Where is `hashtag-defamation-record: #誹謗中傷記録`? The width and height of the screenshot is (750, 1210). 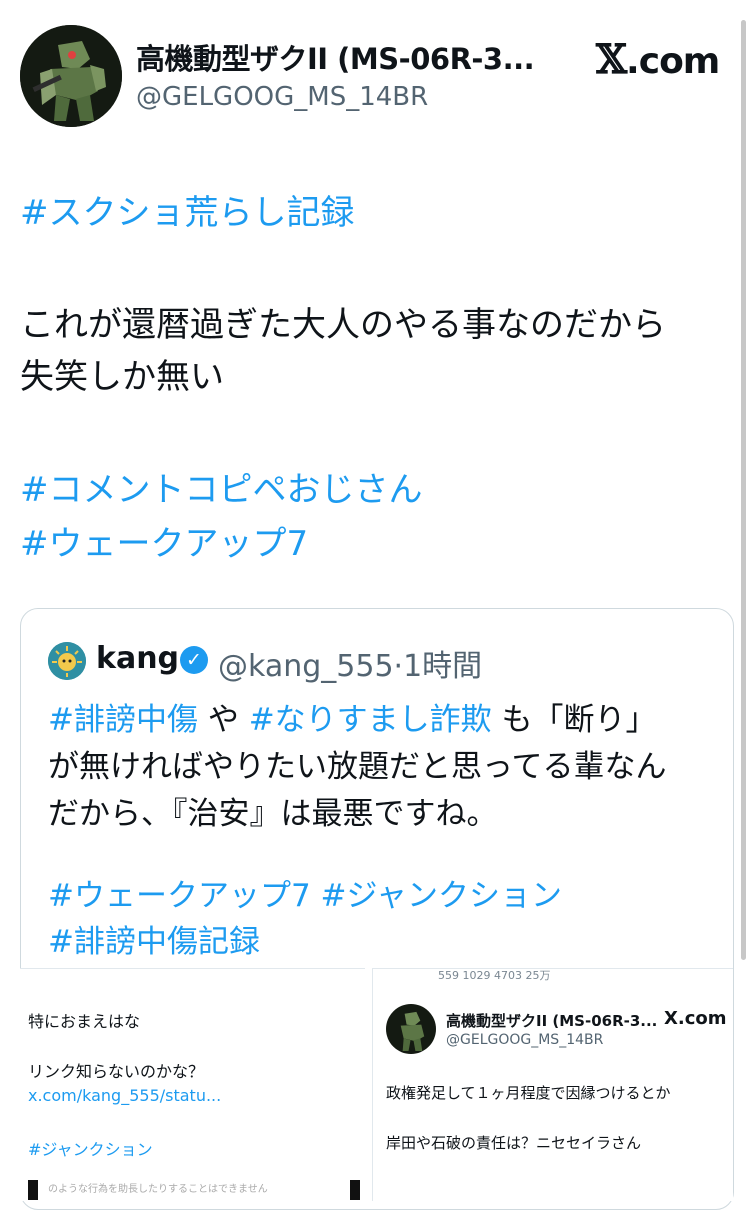
hashtag-defamation-record: #誹謗中傷記録 is located at coordinates (154, 938).